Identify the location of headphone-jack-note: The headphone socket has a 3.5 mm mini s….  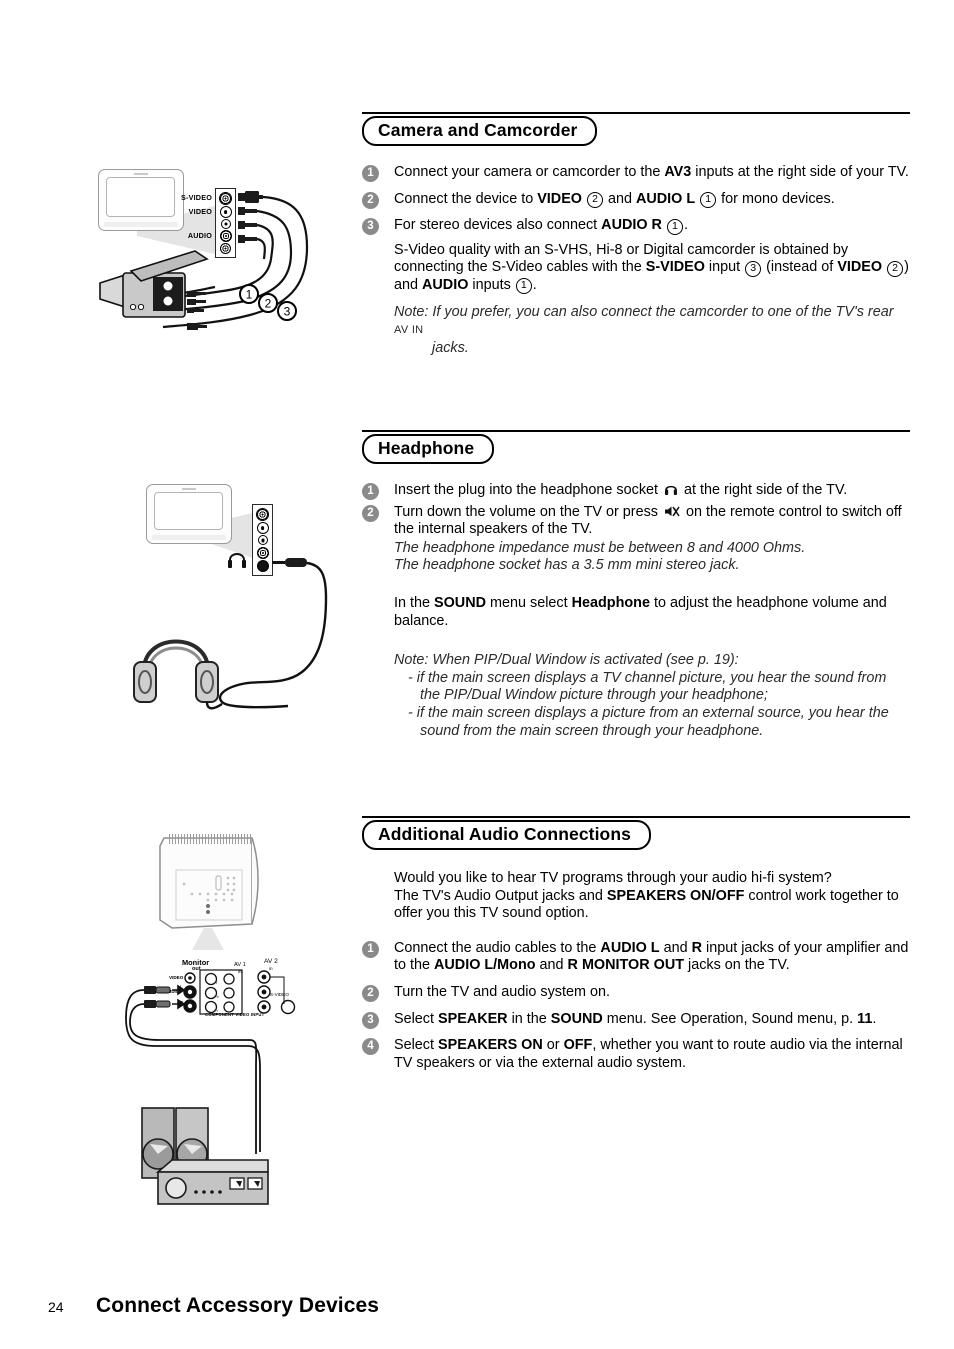
(567, 565).